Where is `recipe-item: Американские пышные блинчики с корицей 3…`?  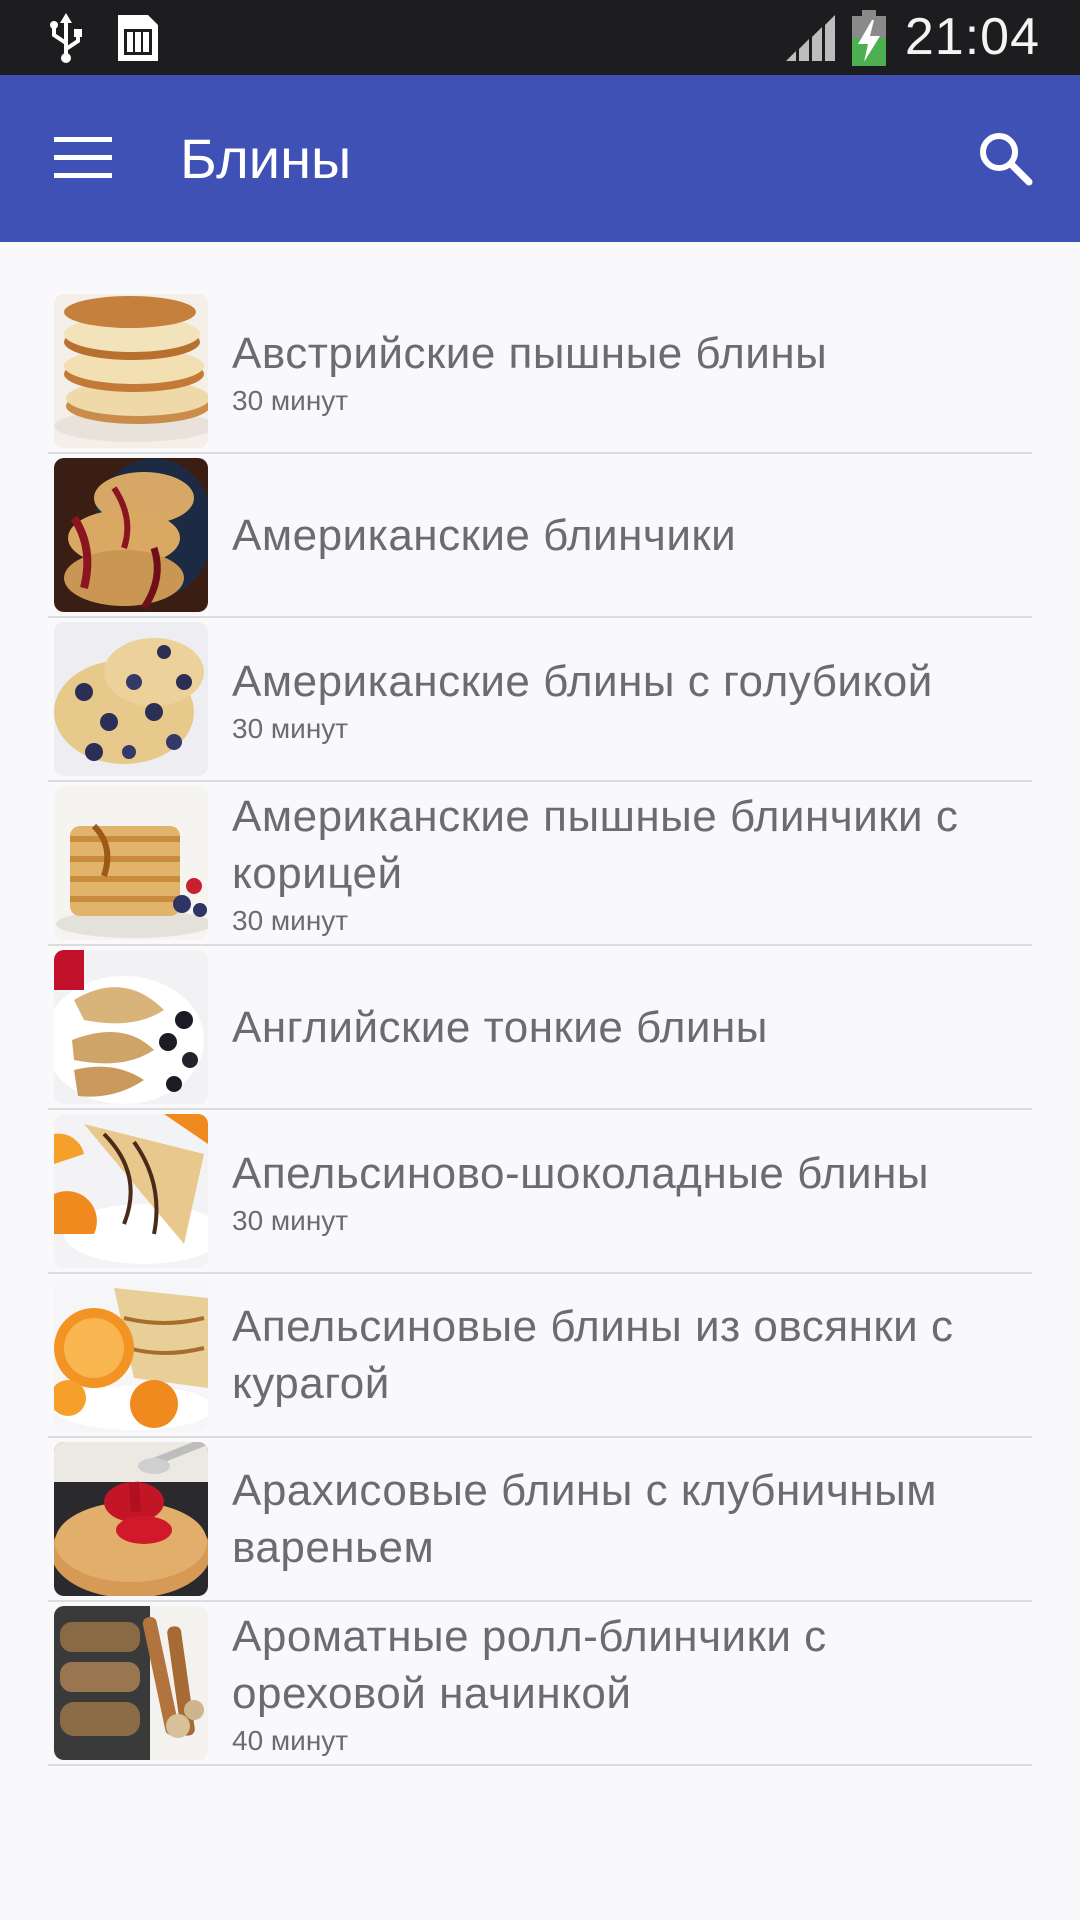
recipe-item: Американские пышные блинчики с корицей 3… is located at coordinates (540, 864).